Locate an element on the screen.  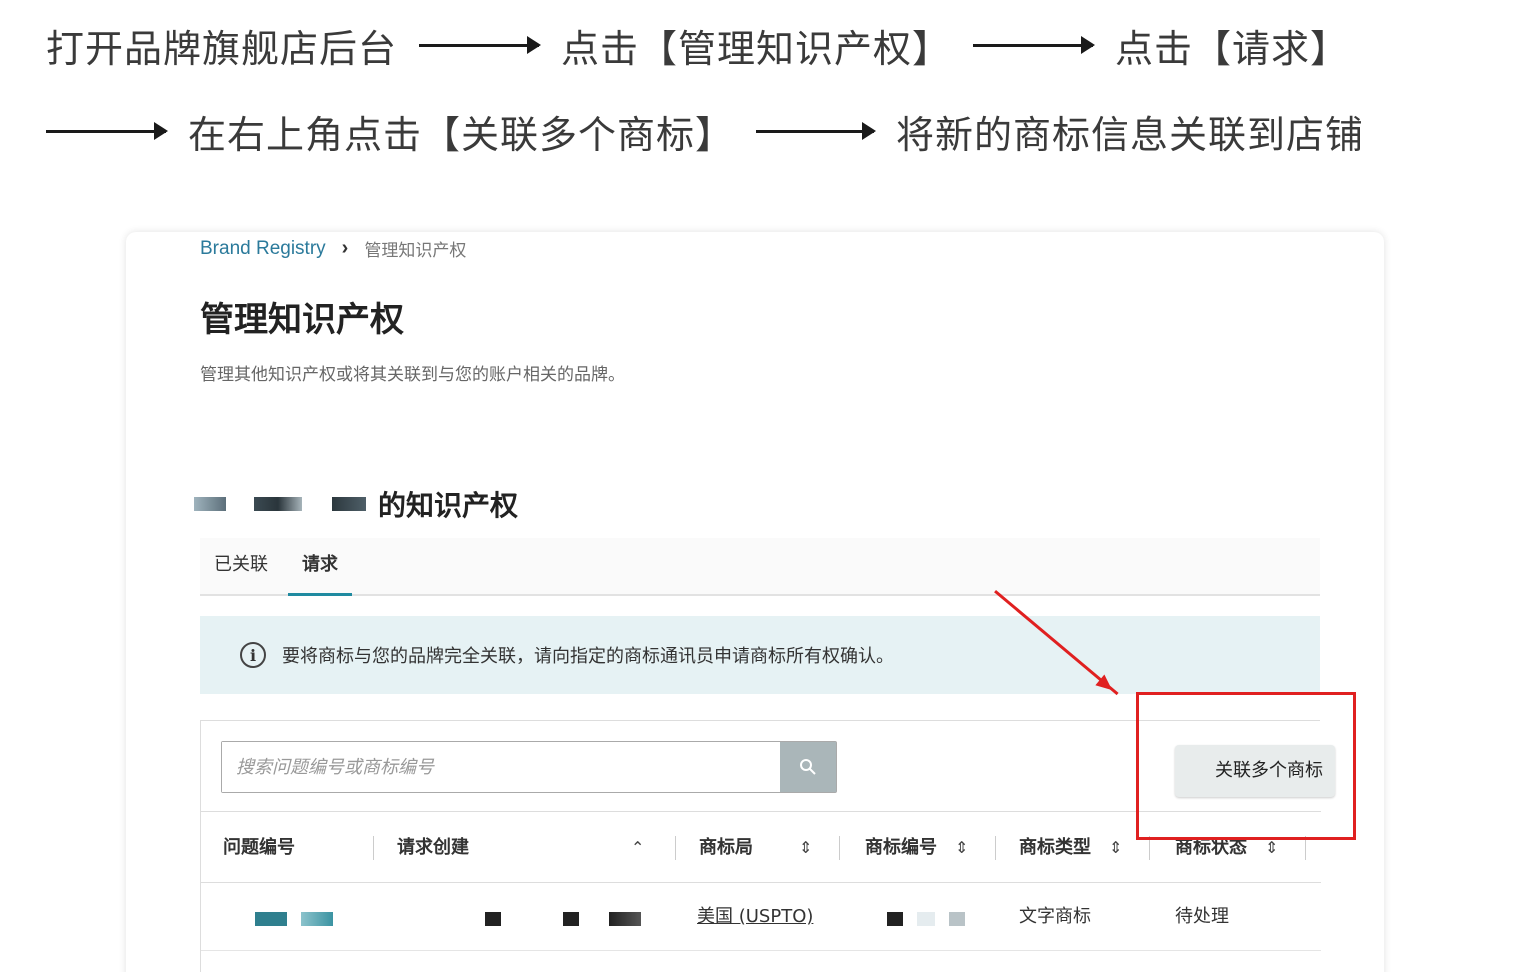
chevron-right-icon: › is located at coordinates (345, 248).